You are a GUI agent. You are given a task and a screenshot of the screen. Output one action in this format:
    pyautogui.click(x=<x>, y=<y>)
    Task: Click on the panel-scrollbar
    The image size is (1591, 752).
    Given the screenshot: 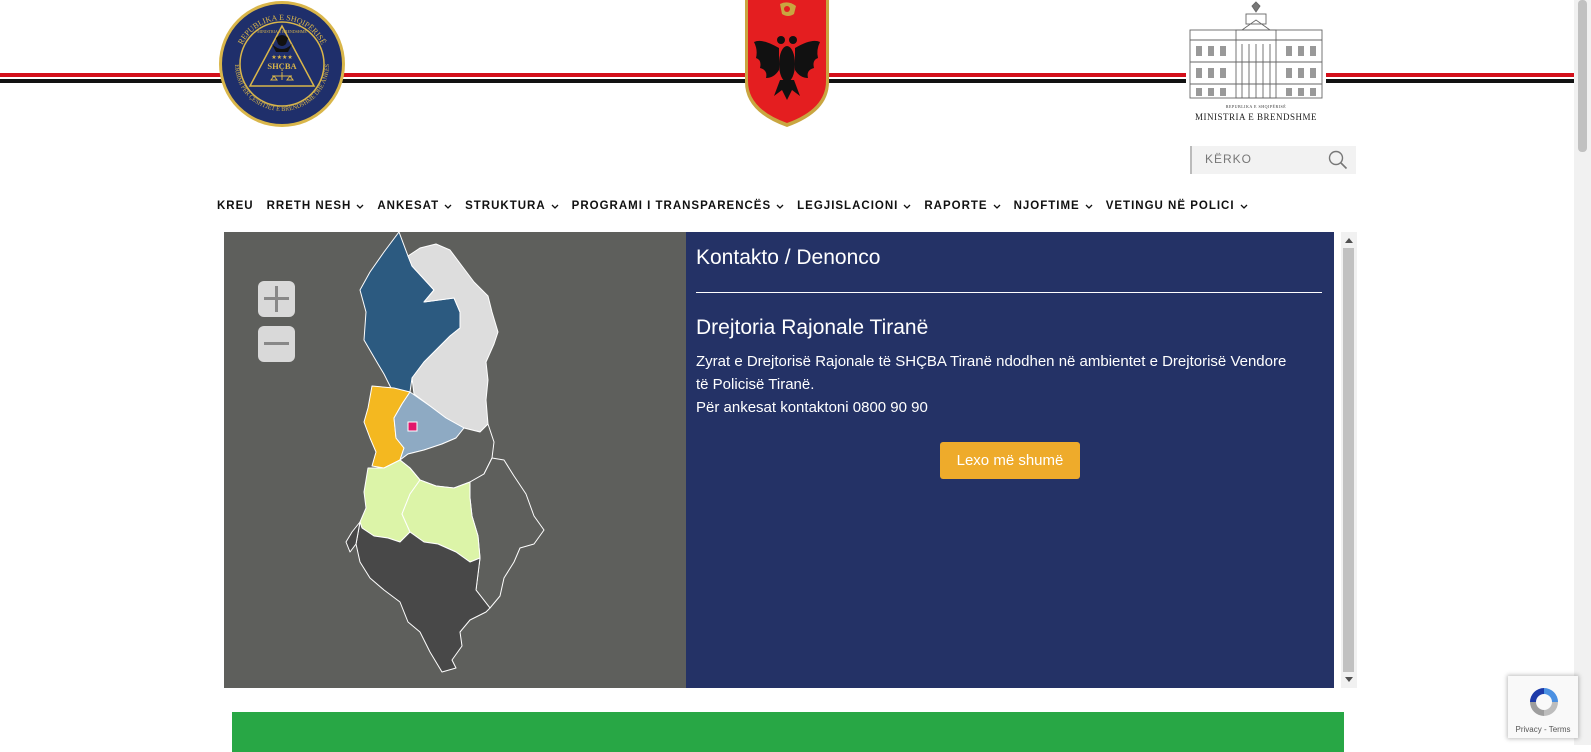 What is the action you would take?
    pyautogui.click(x=1349, y=460)
    